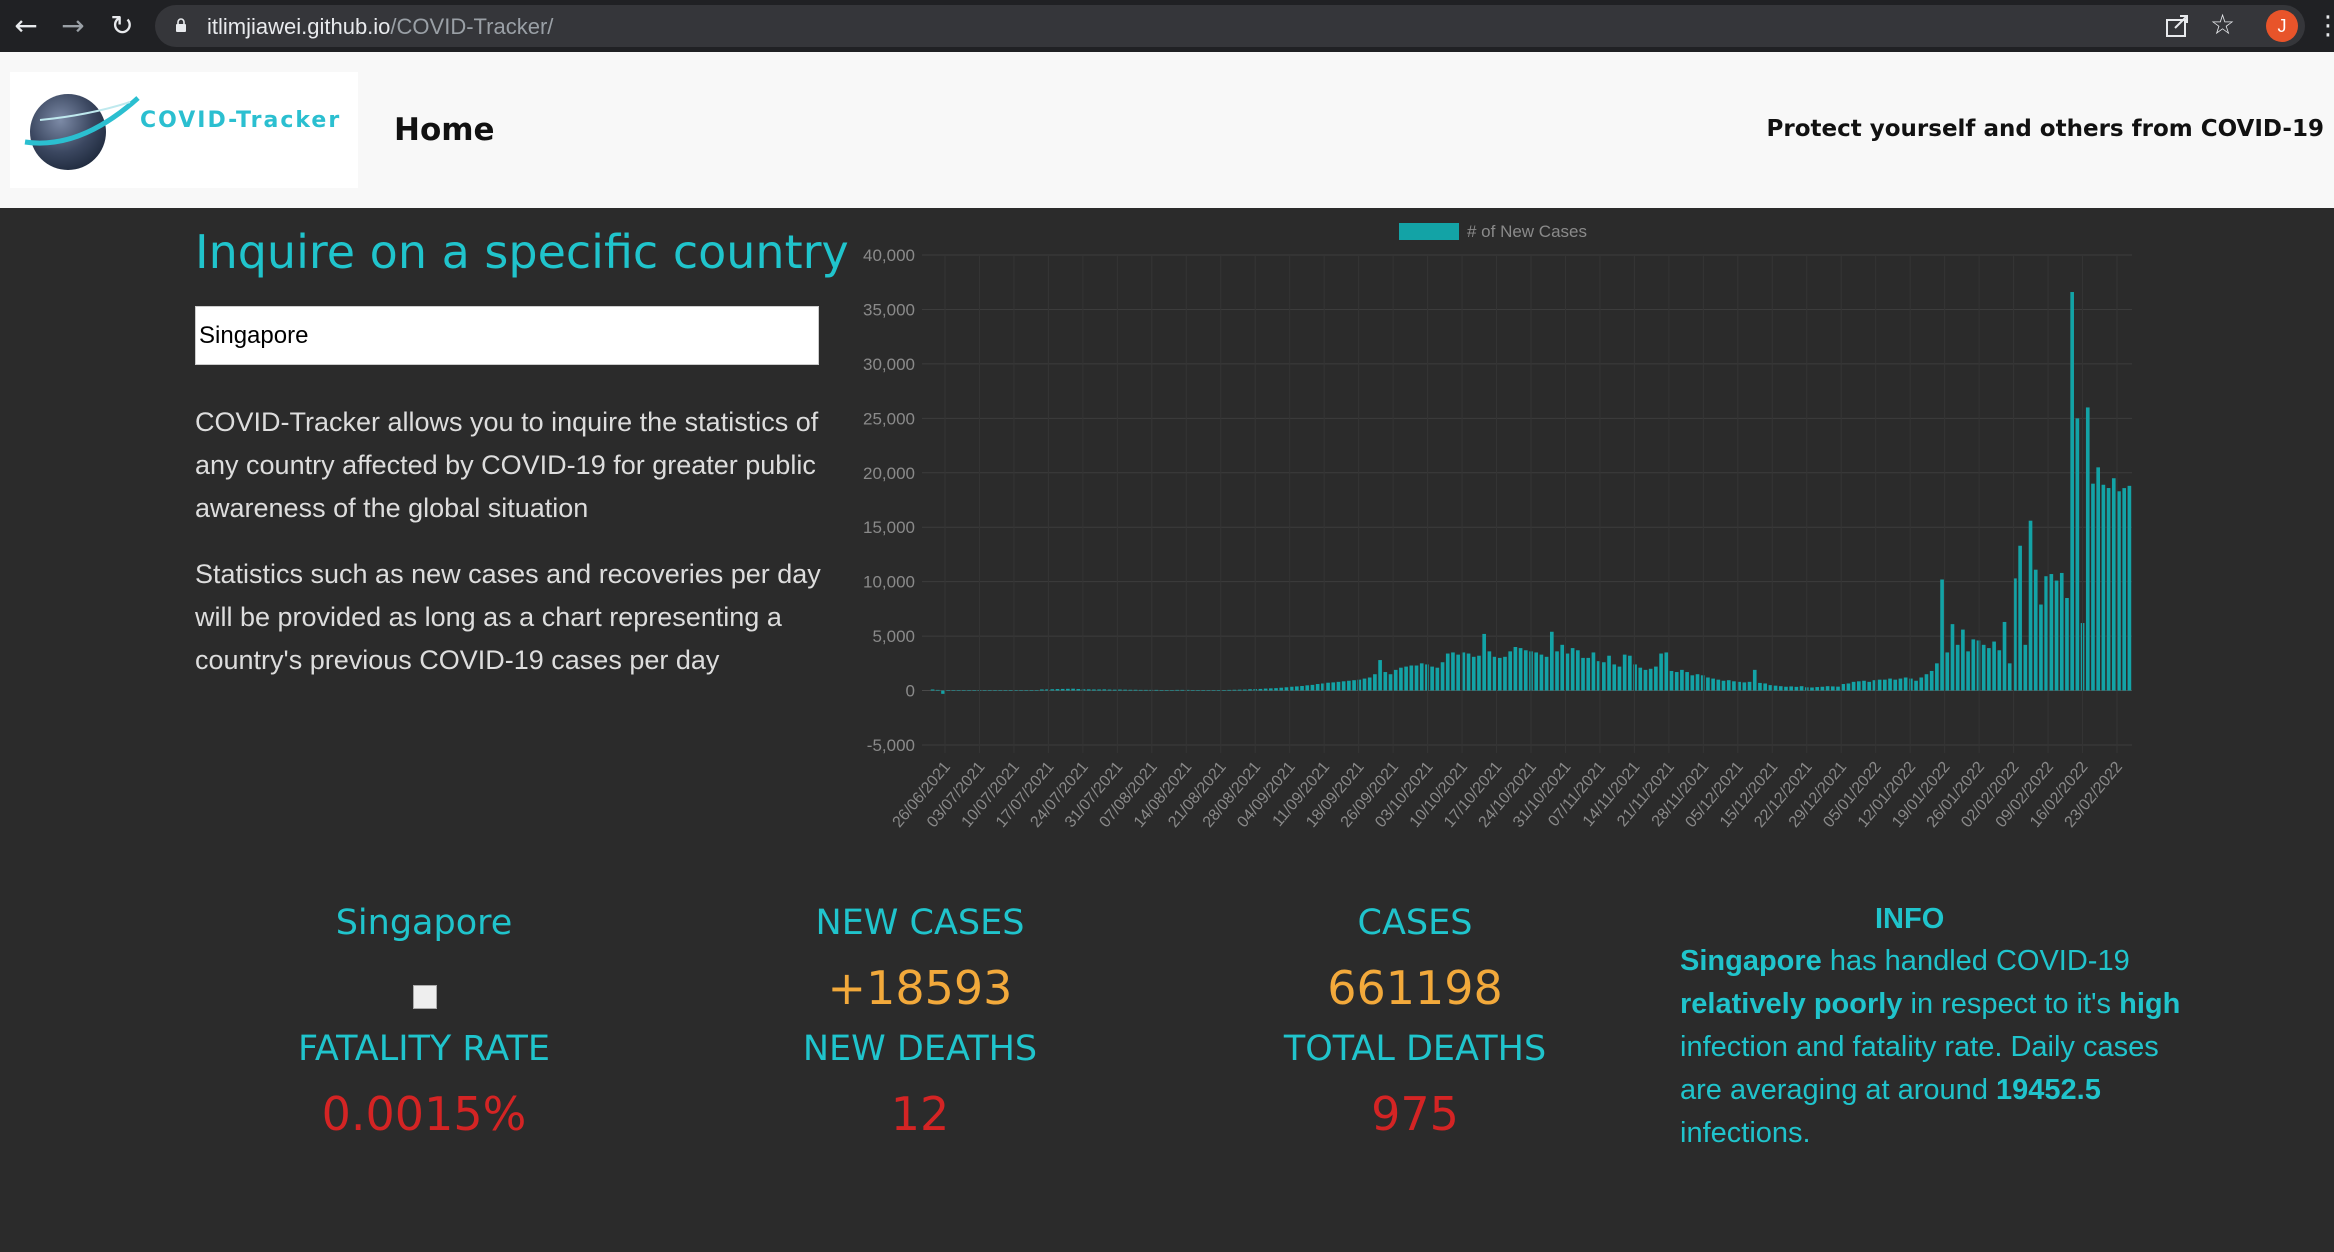  What do you see at coordinates (2324, 26) in the screenshot?
I see `menu-kebab-icon: ⋮` at bounding box center [2324, 26].